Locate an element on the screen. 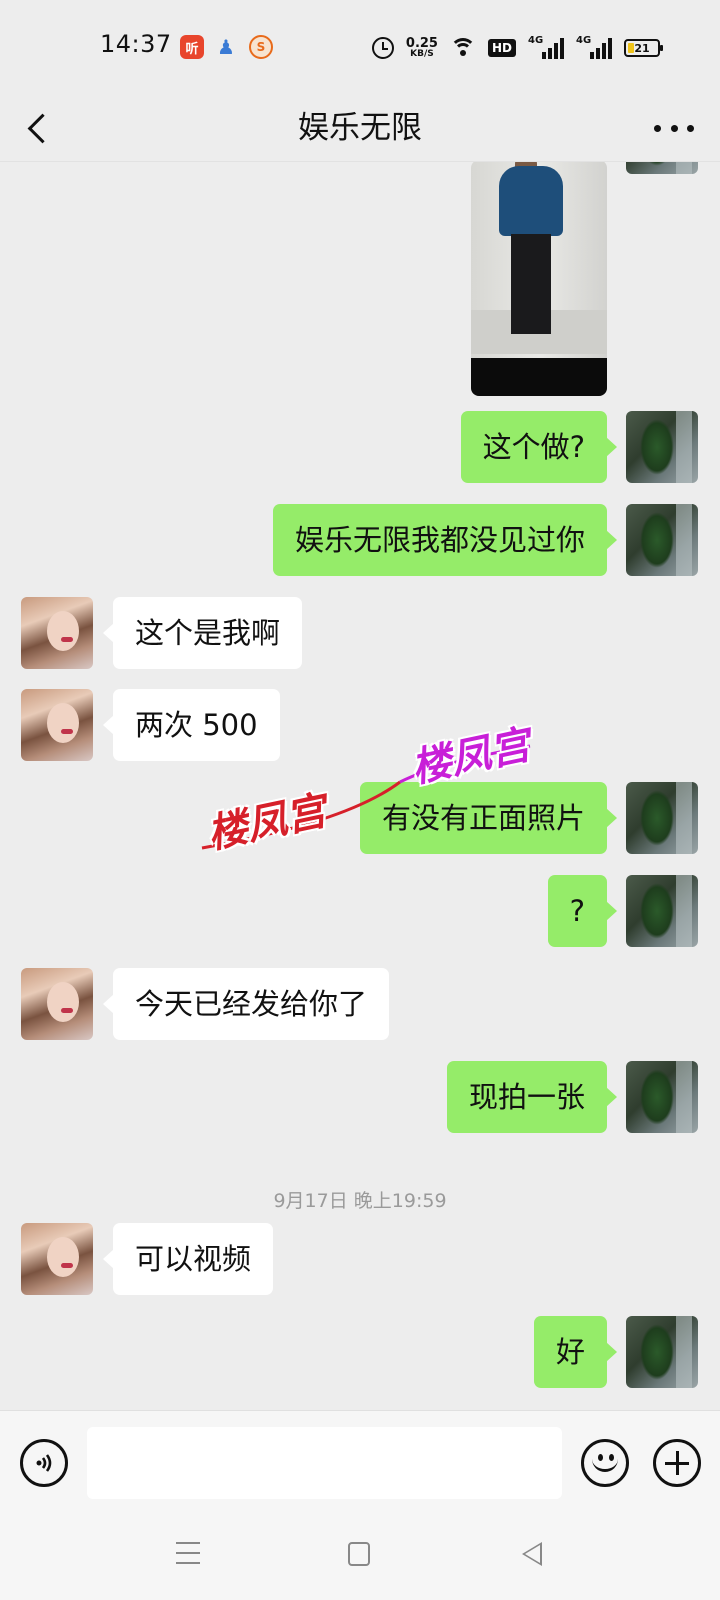 This screenshot has width=720, height=1600. voice-icon is located at coordinates (44, 1463).